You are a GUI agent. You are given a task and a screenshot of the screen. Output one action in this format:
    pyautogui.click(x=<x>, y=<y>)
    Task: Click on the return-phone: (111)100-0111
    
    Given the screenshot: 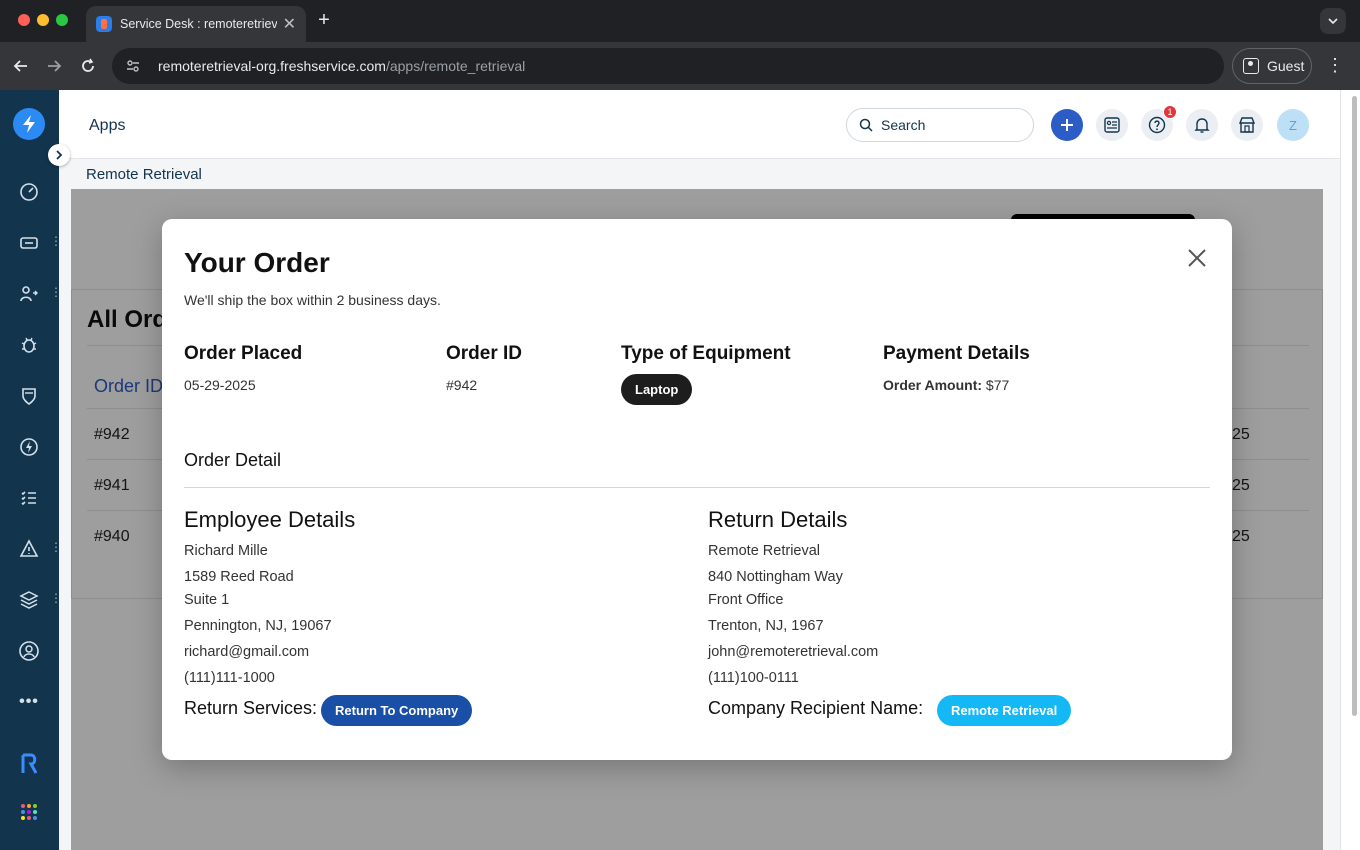 What is the action you would take?
    pyautogui.click(x=753, y=678)
    